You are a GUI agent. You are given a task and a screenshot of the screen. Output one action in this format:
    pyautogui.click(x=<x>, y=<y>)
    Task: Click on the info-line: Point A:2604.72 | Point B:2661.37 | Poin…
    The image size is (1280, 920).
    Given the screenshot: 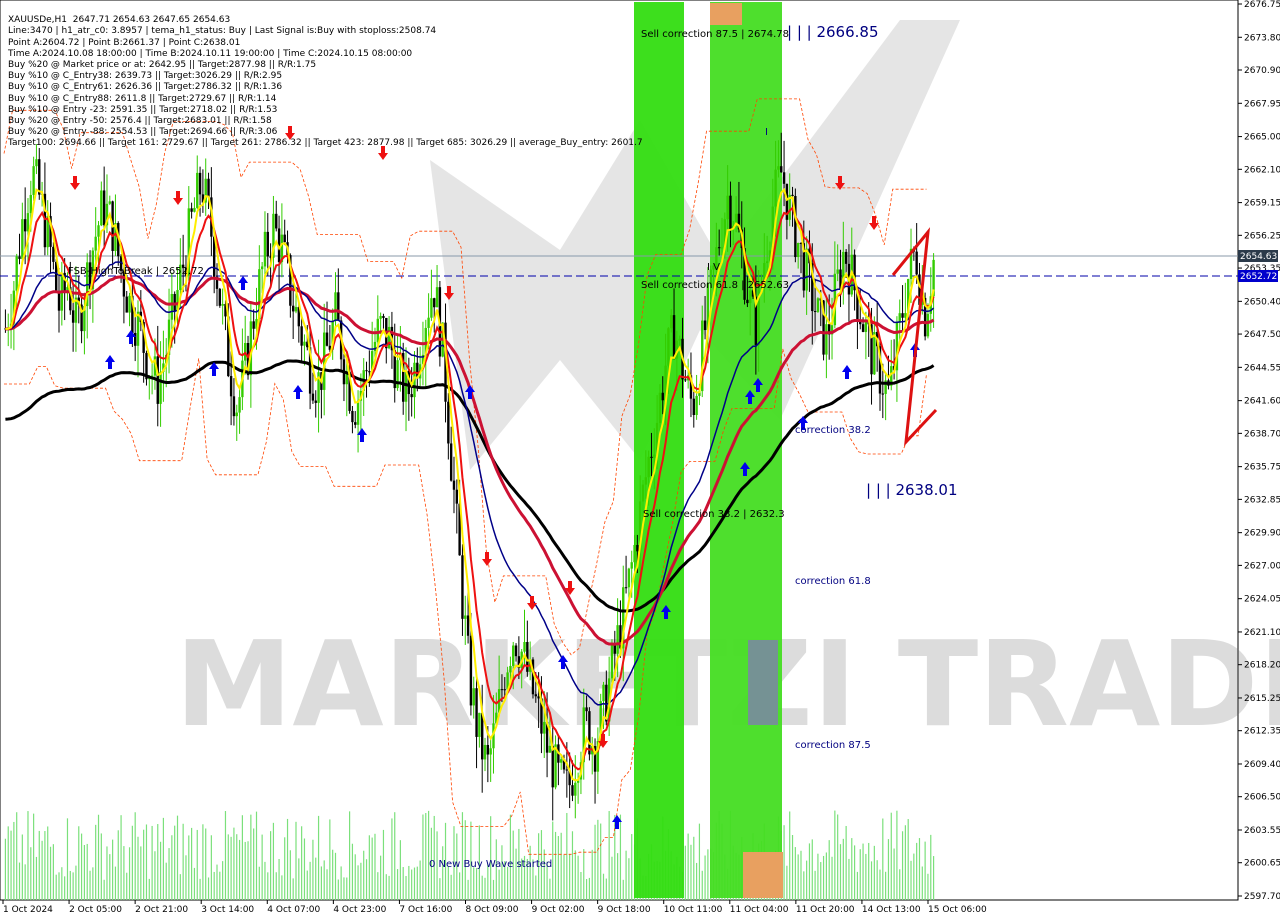 What is the action you would take?
    pyautogui.click(x=124, y=42)
    